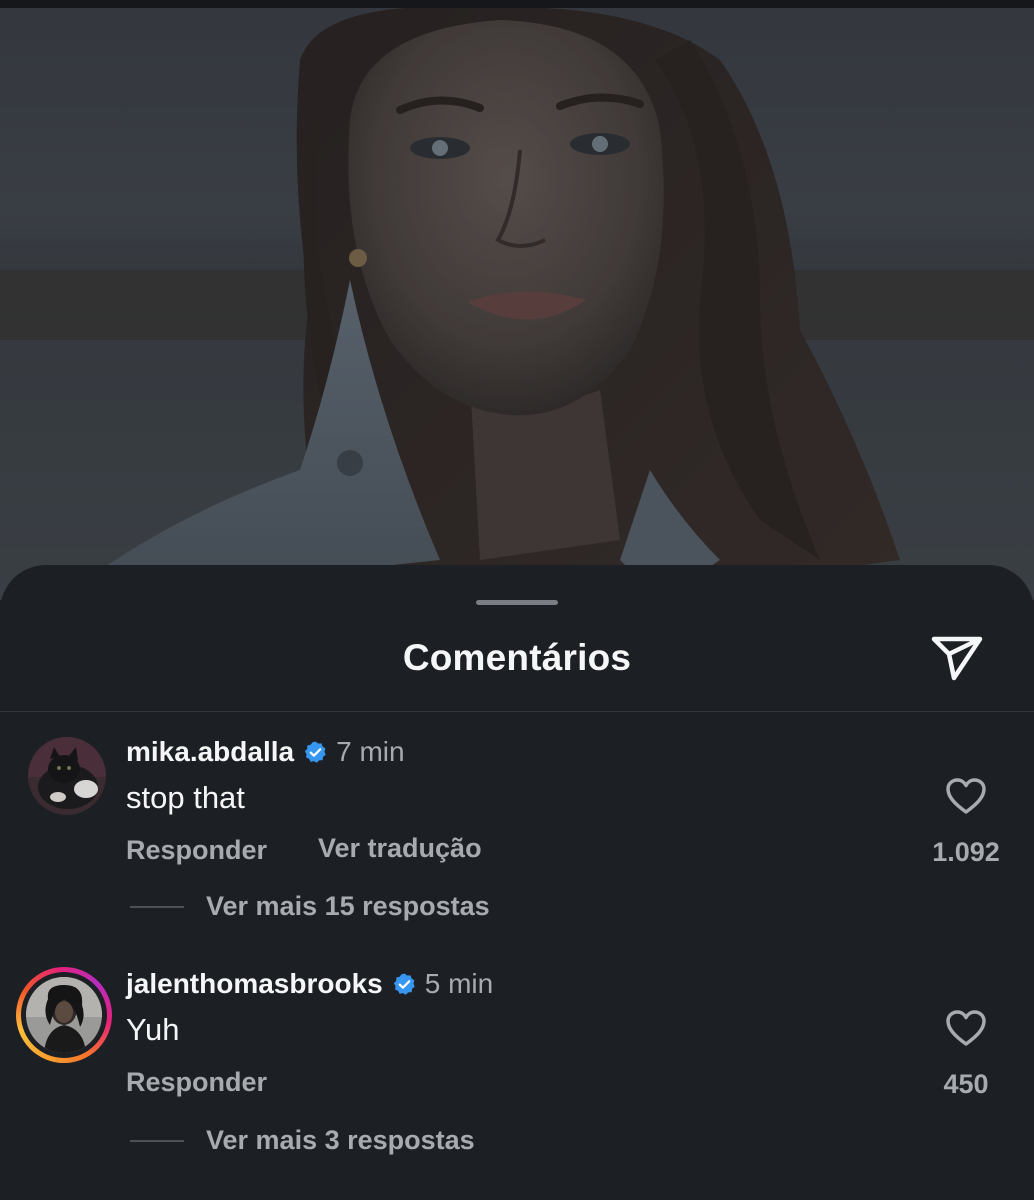  I want to click on share-button, so click(957, 657).